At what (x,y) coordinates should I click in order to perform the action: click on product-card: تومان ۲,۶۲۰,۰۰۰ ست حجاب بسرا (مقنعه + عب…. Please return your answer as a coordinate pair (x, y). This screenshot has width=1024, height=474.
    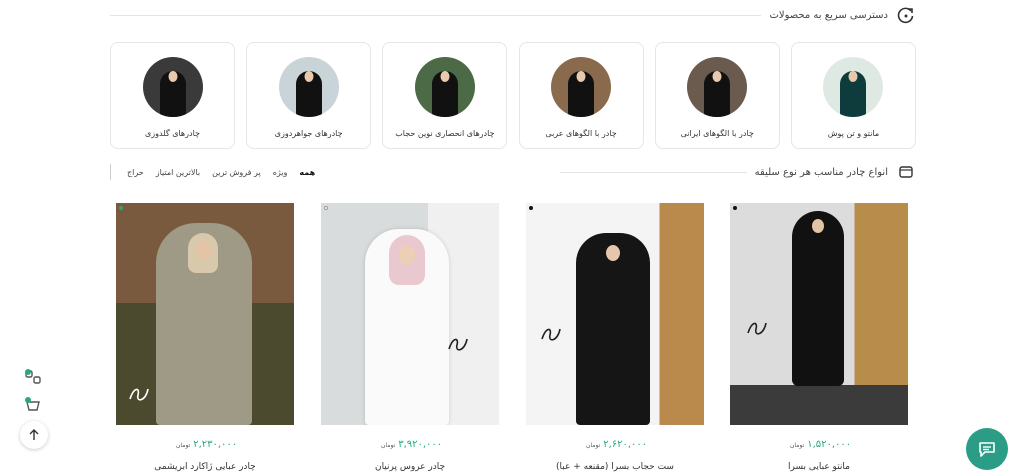
    Looking at the image, I should click on (615, 337).